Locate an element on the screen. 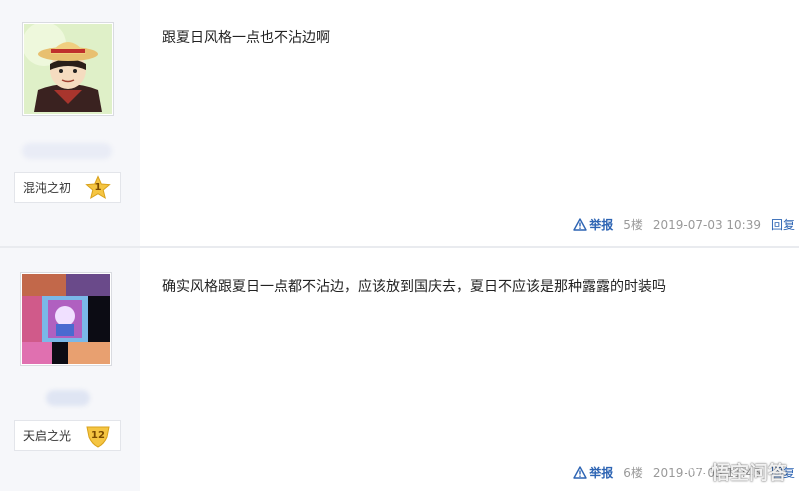 This screenshot has width=799, height=491. level-name: 混沌之初 is located at coordinates (47, 188).